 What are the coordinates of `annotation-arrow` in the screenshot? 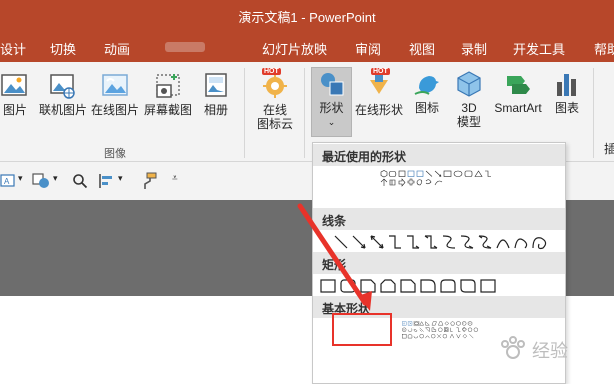 It's located at (334, 257).